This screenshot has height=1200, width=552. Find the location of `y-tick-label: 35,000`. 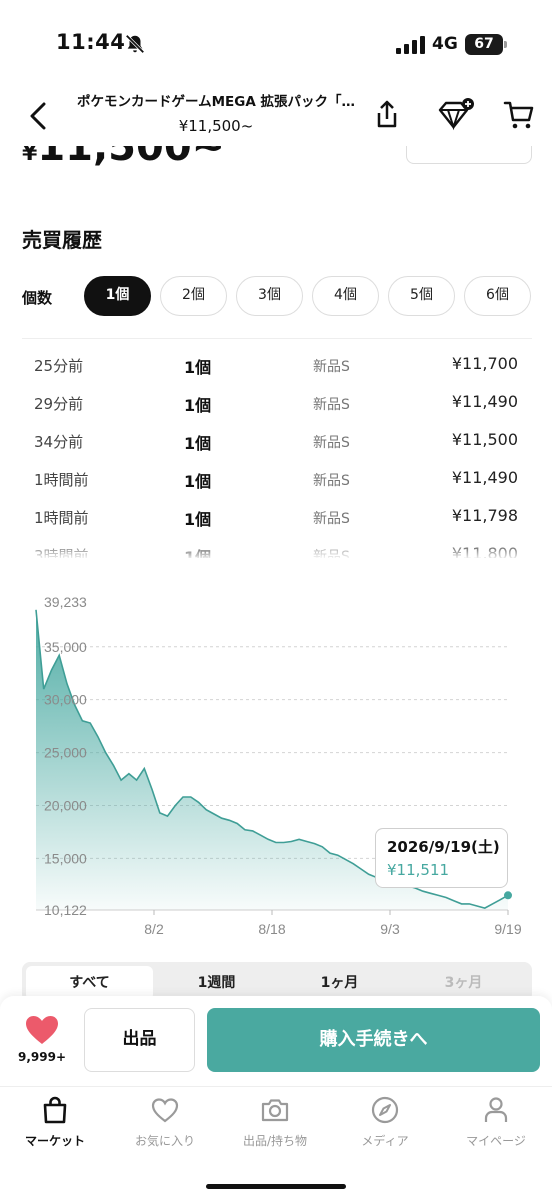

y-tick-label: 35,000 is located at coordinates (65, 647).